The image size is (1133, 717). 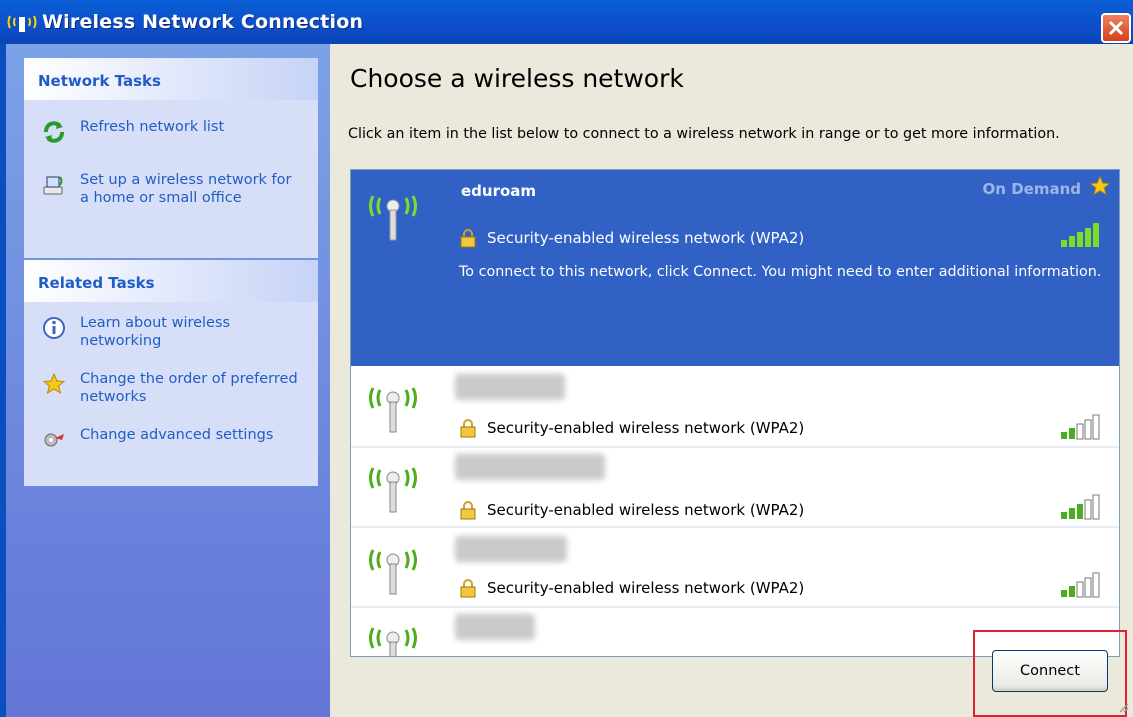 I want to click on preferred-star-icon, so click(x=1100, y=185).